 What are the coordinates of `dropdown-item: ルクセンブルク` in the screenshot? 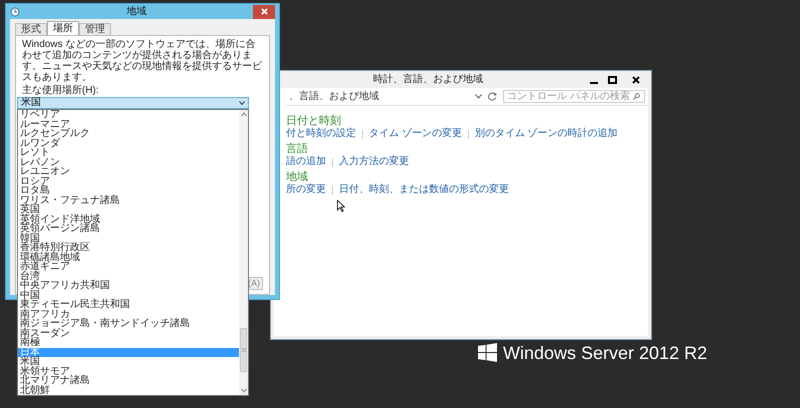 It's located at (128, 133).